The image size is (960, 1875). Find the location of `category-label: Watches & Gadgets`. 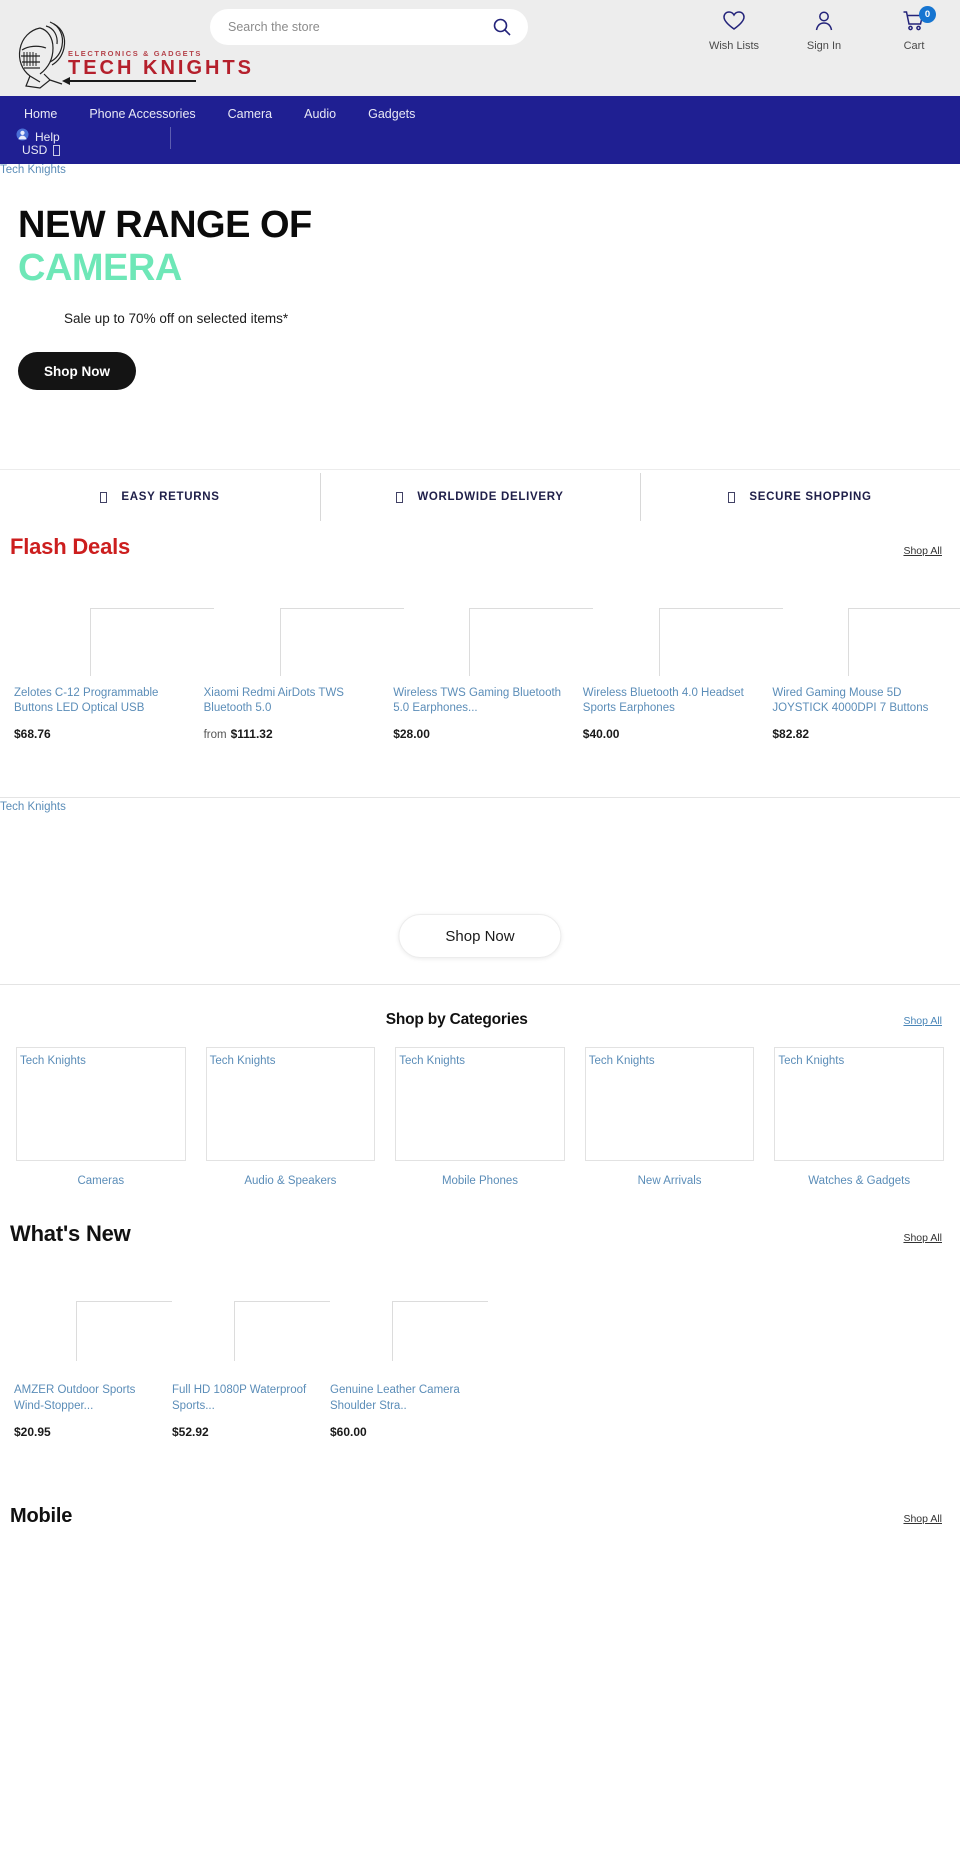

category-label: Watches & Gadgets is located at coordinates (859, 1181).